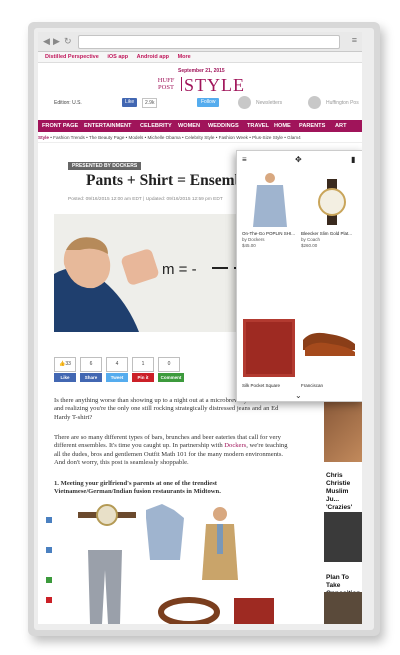 This screenshot has width=400, height=655. Describe the element at coordinates (254, 611) in the screenshot. I see `pocket-square-image` at that location.